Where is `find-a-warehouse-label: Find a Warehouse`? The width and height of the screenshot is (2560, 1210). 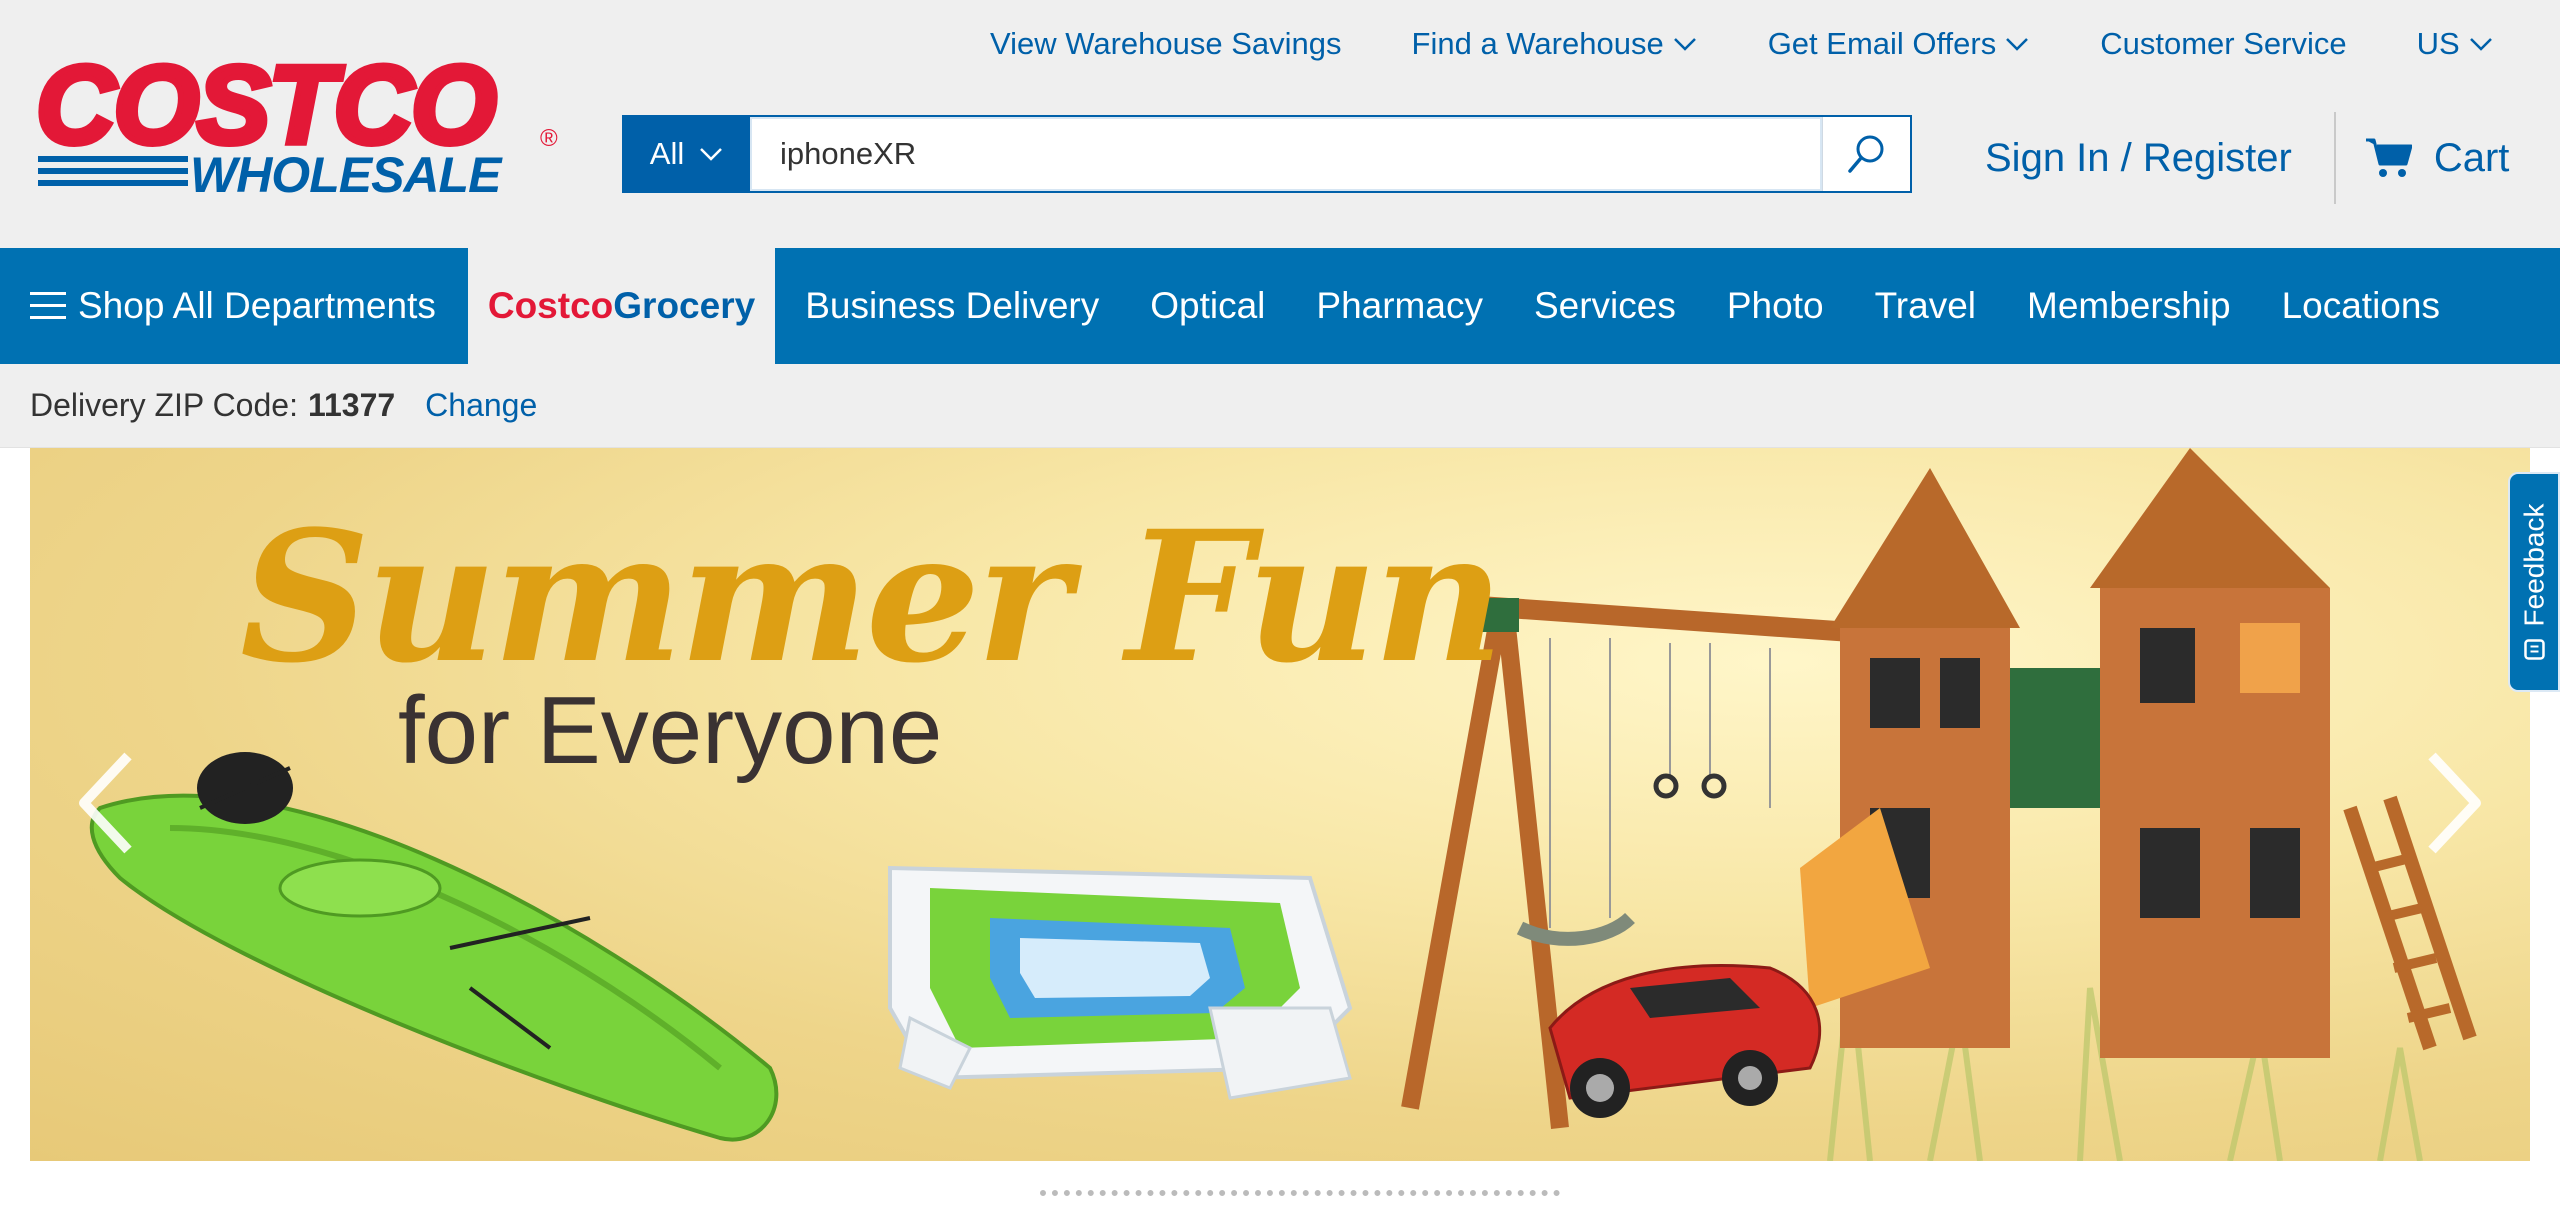
find-a-warehouse-label: Find a Warehouse is located at coordinates (1537, 43).